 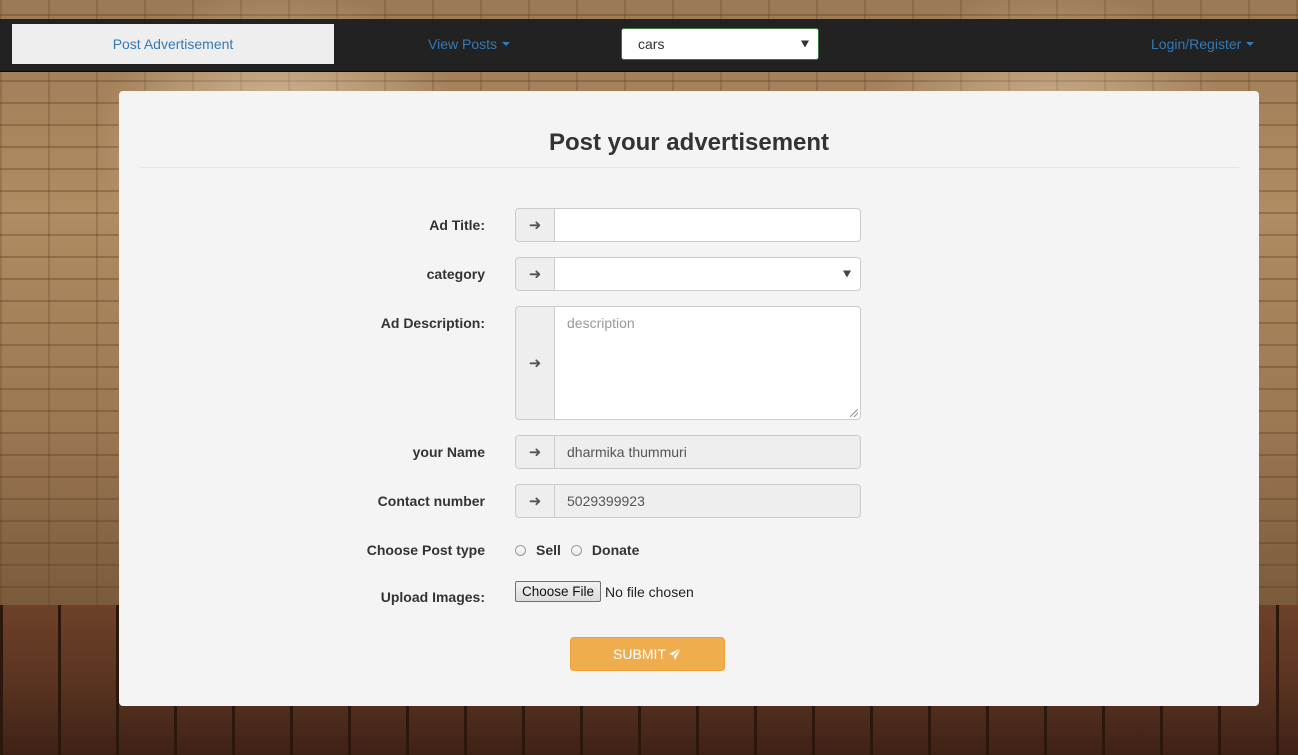 I want to click on radio-donate, so click(x=576, y=550).